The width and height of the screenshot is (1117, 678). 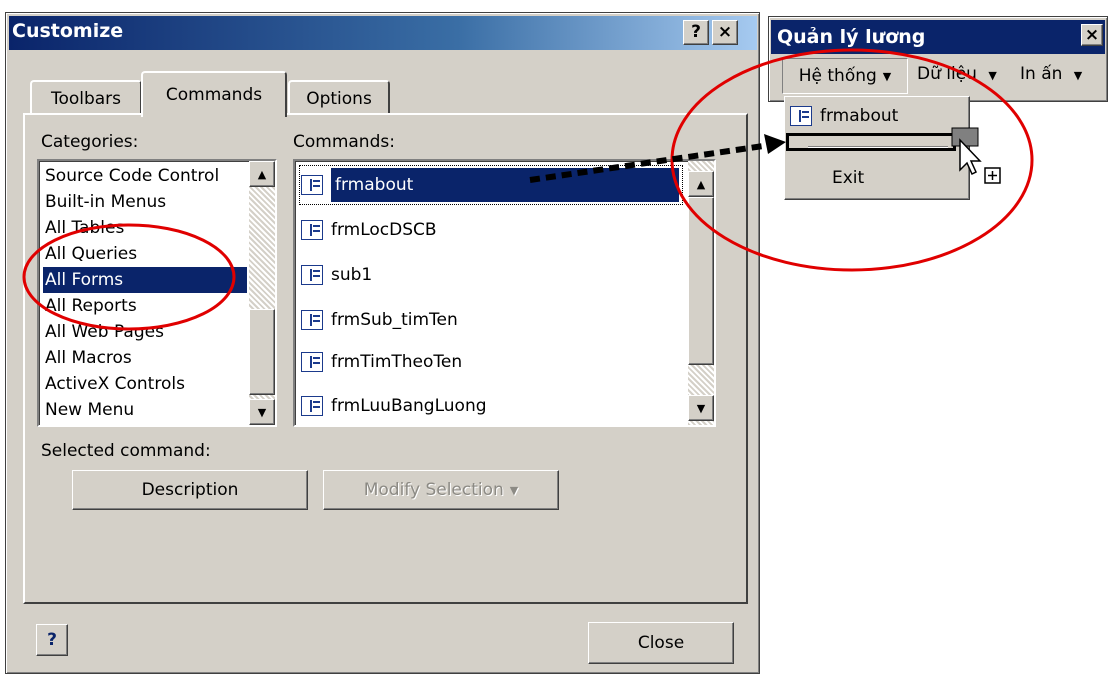 I want to click on list-item: All Macros, so click(x=88, y=358).